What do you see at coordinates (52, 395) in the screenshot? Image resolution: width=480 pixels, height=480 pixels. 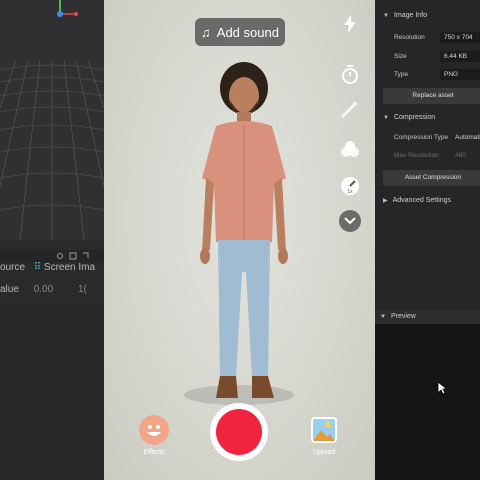 I see `inspector-empty-area` at bounding box center [52, 395].